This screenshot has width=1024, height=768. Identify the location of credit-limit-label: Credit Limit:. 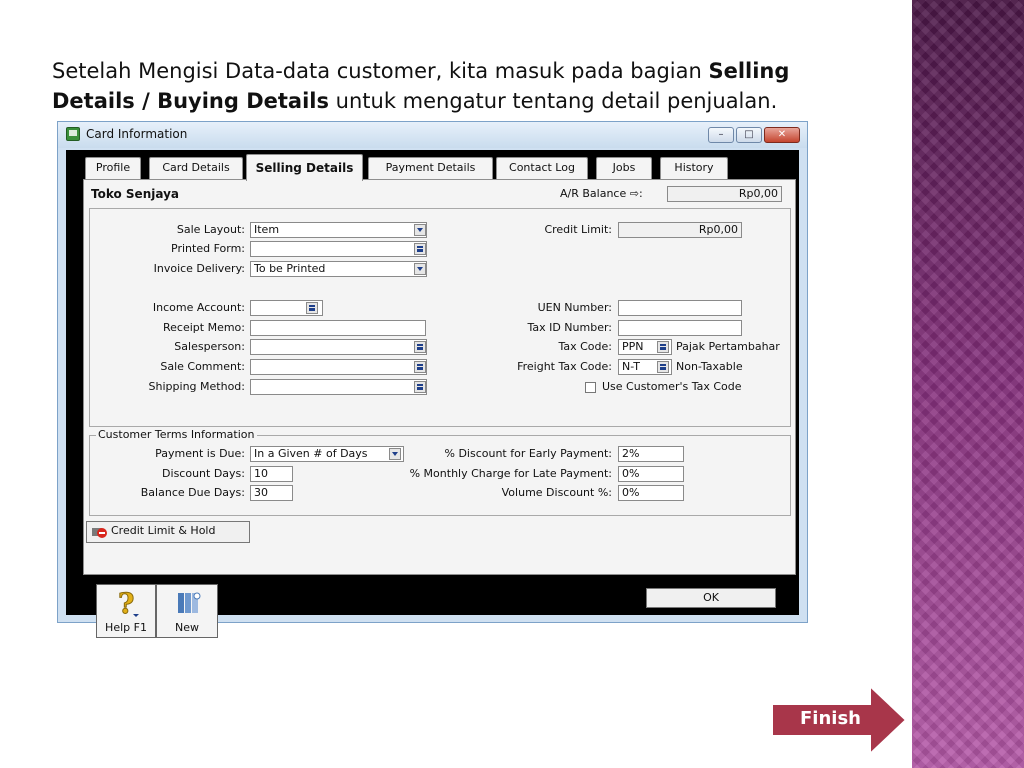
(578, 229).